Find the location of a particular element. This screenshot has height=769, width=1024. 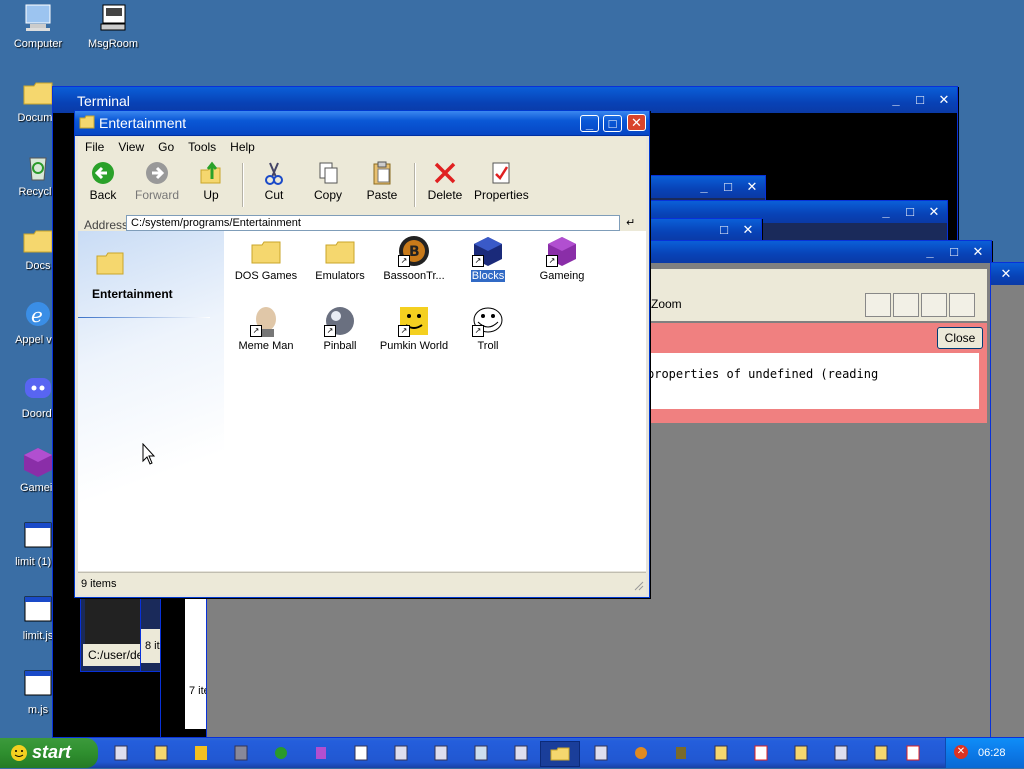

desktop-icon-msgroom: MsgRoom is located at coordinates (113, 26).